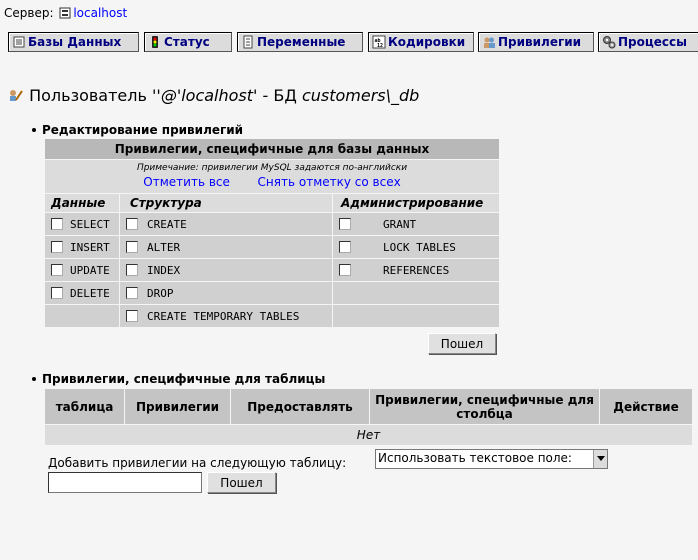 This screenshot has width=698, height=560. What do you see at coordinates (345, 224) in the screenshot?
I see `checkbox-grant` at bounding box center [345, 224].